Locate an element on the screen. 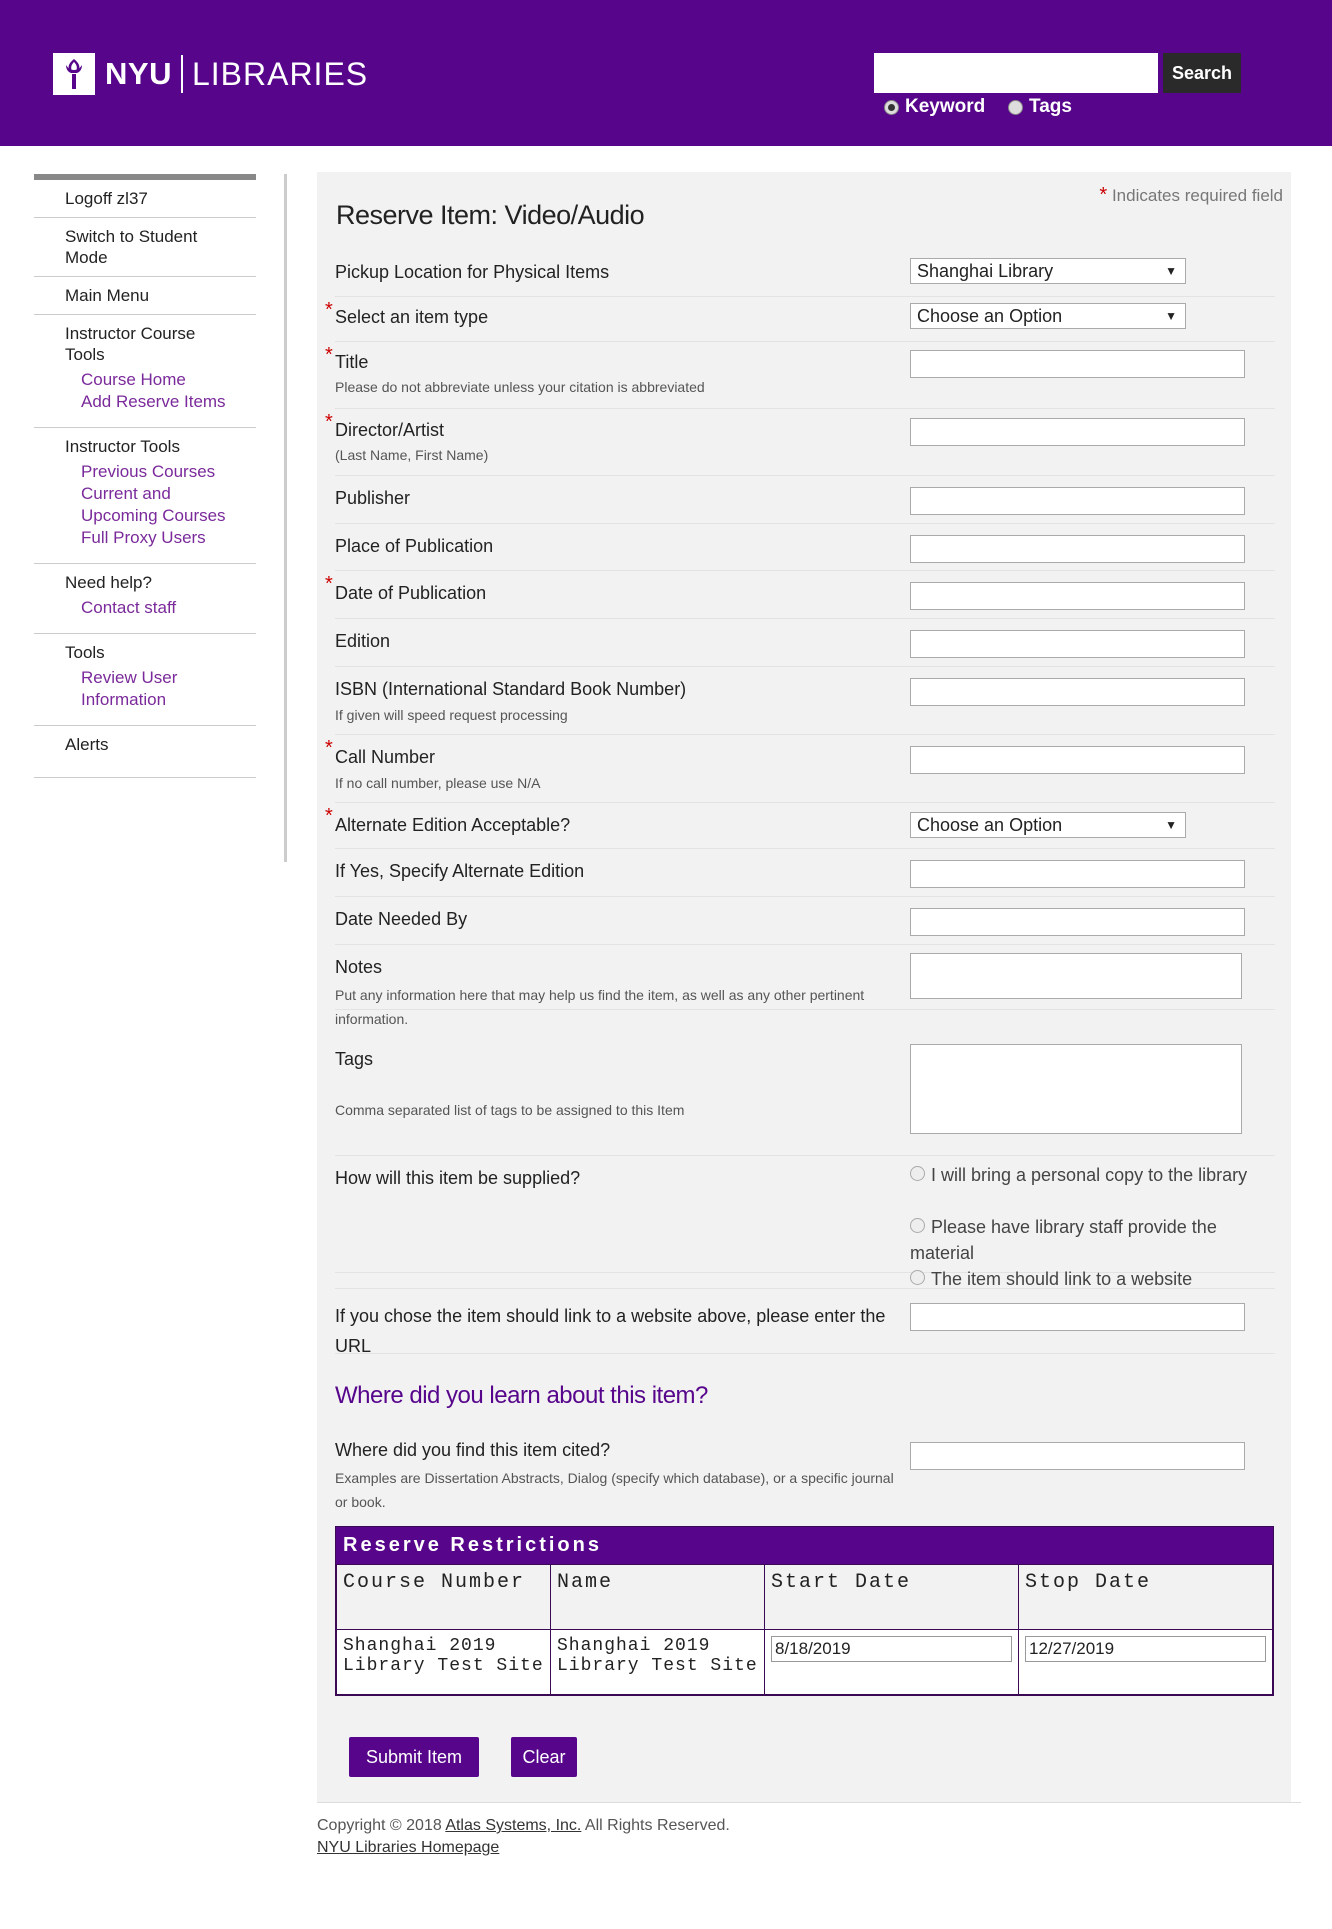  sidebar-link-review-user: Review User Information is located at coordinates (133, 689).